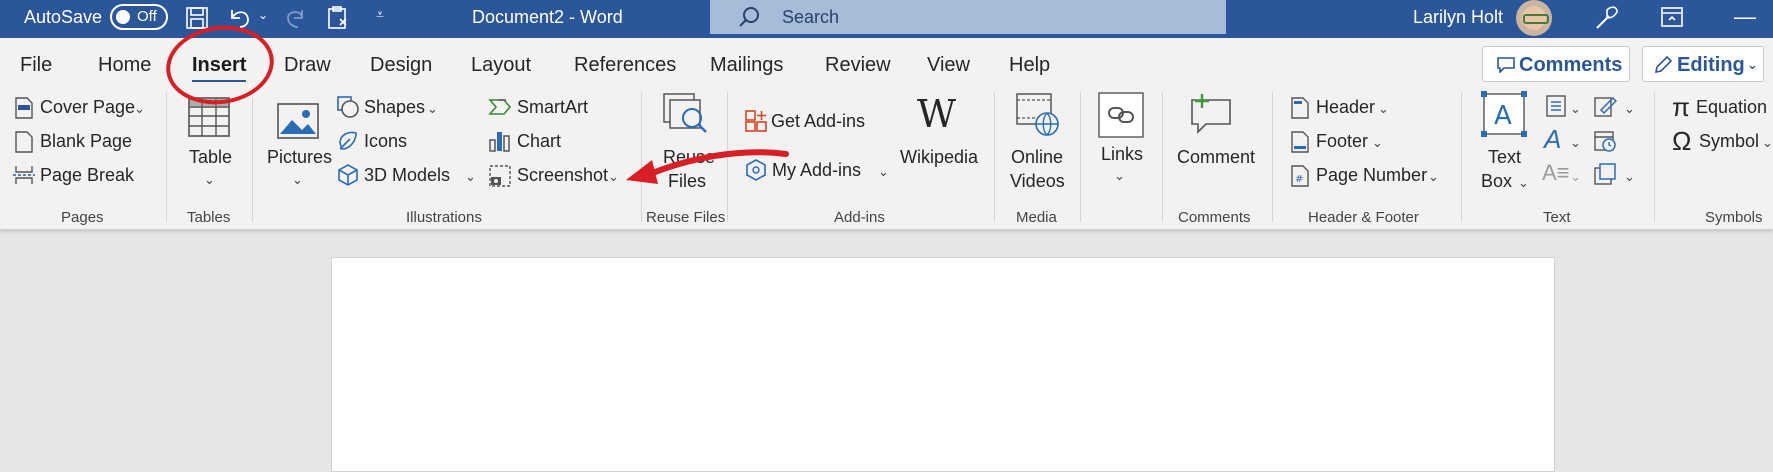 The width and height of the screenshot is (1773, 472). I want to click on editing-mode-button: Editing ⌄, so click(1703, 64).